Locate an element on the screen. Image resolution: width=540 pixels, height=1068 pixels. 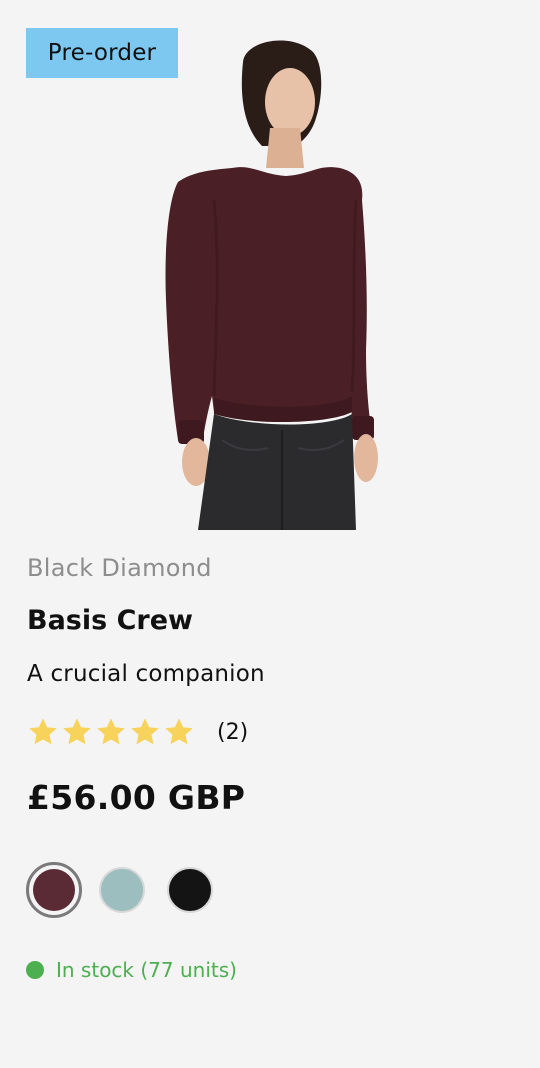
product-subtitle: A crucial companion is located at coordinates (146, 674).